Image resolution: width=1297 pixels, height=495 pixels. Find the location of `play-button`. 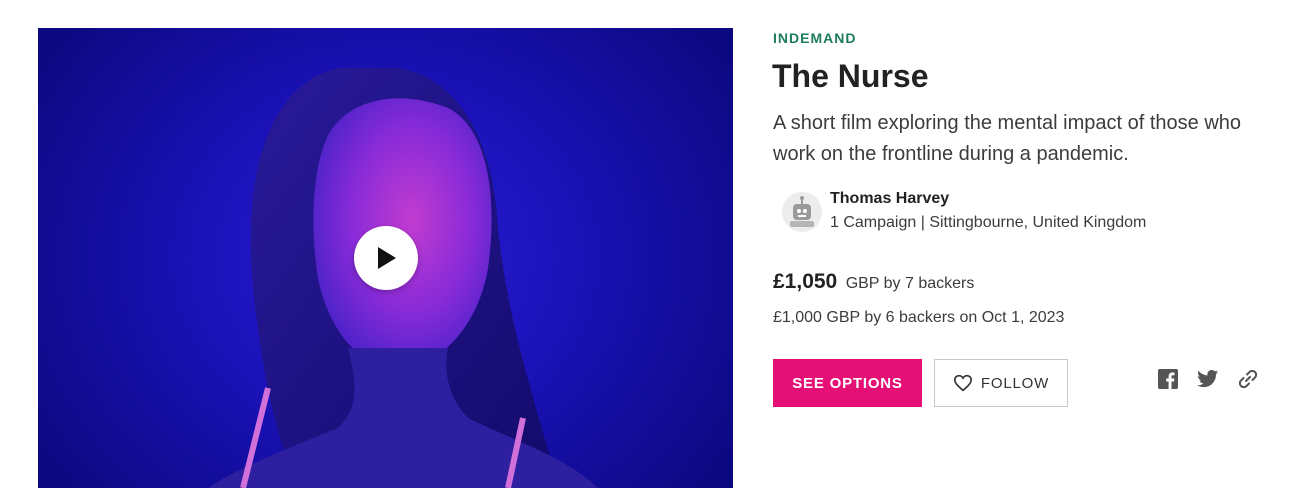

play-button is located at coordinates (386, 258).